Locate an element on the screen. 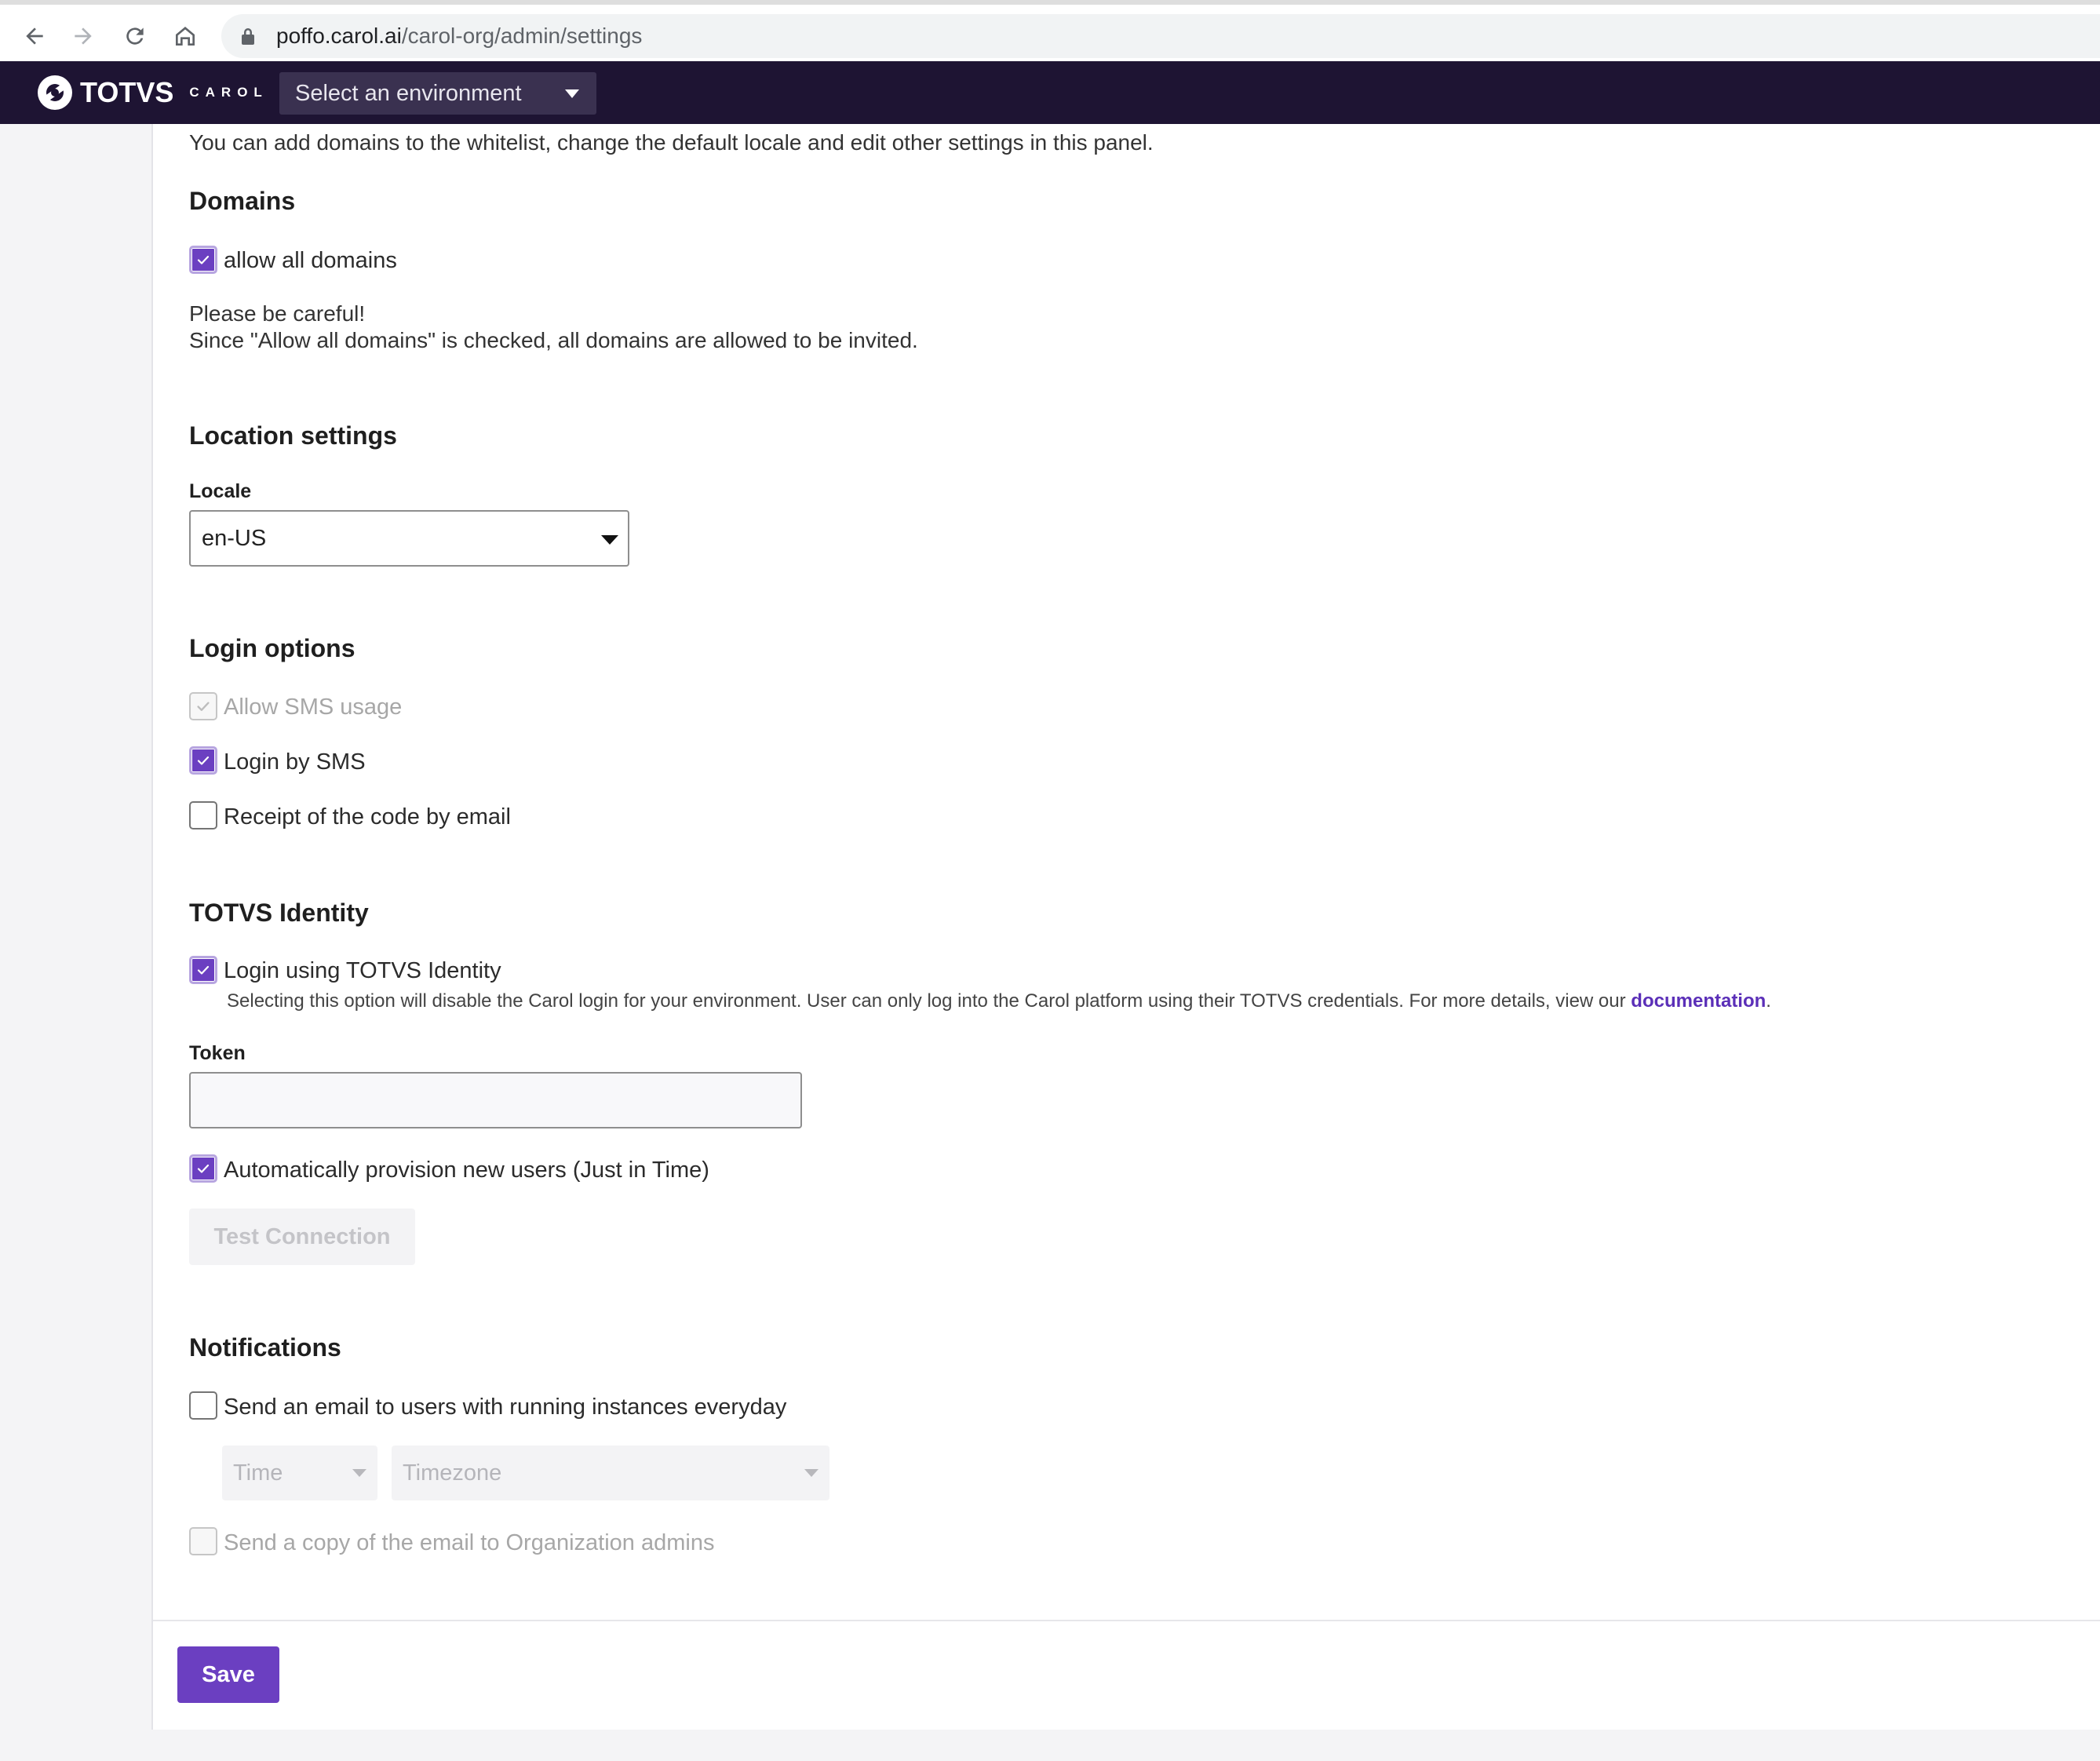  login-by-sms-checkbox is located at coordinates (203, 761).